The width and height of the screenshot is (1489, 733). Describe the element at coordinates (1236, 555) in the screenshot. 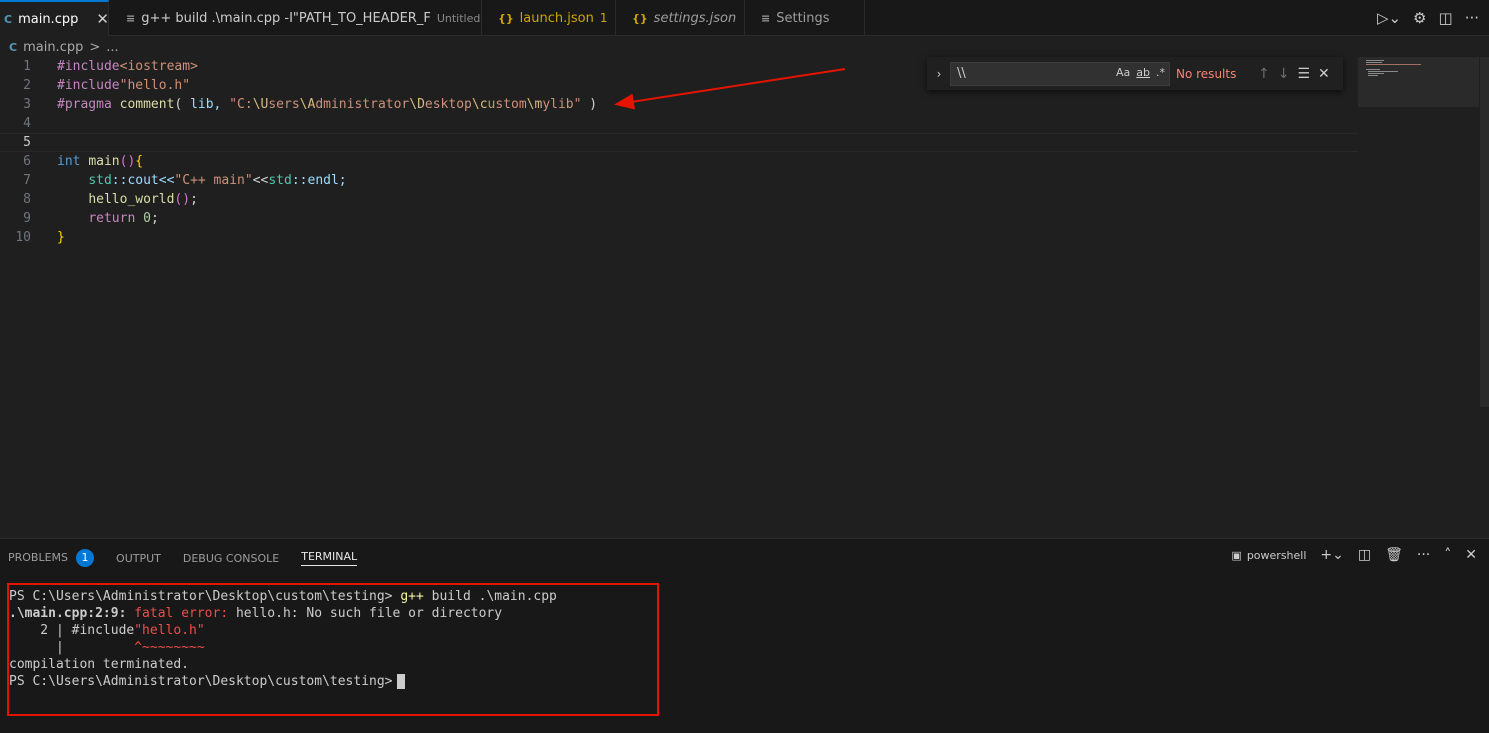

I see `terminal-icon: ▣` at that location.